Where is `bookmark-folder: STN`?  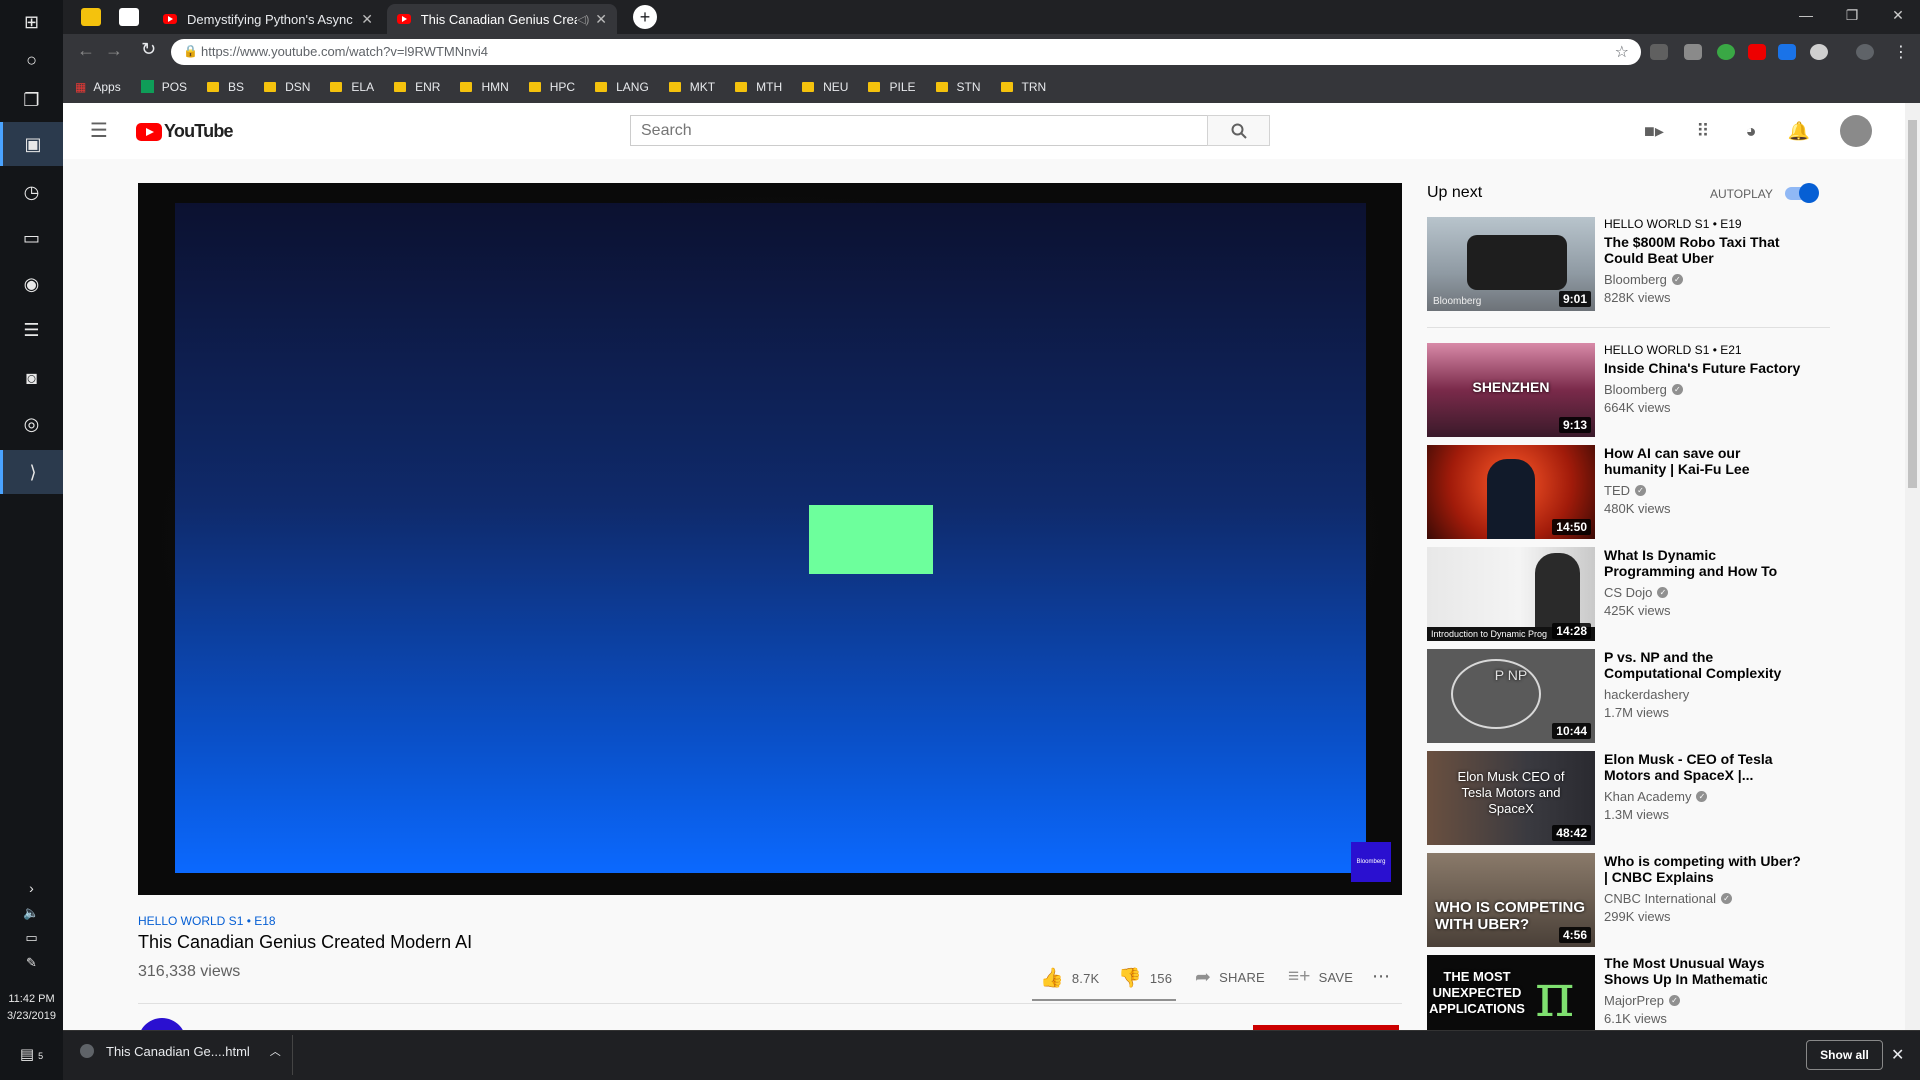
bookmark-folder: STN is located at coordinates (958, 87).